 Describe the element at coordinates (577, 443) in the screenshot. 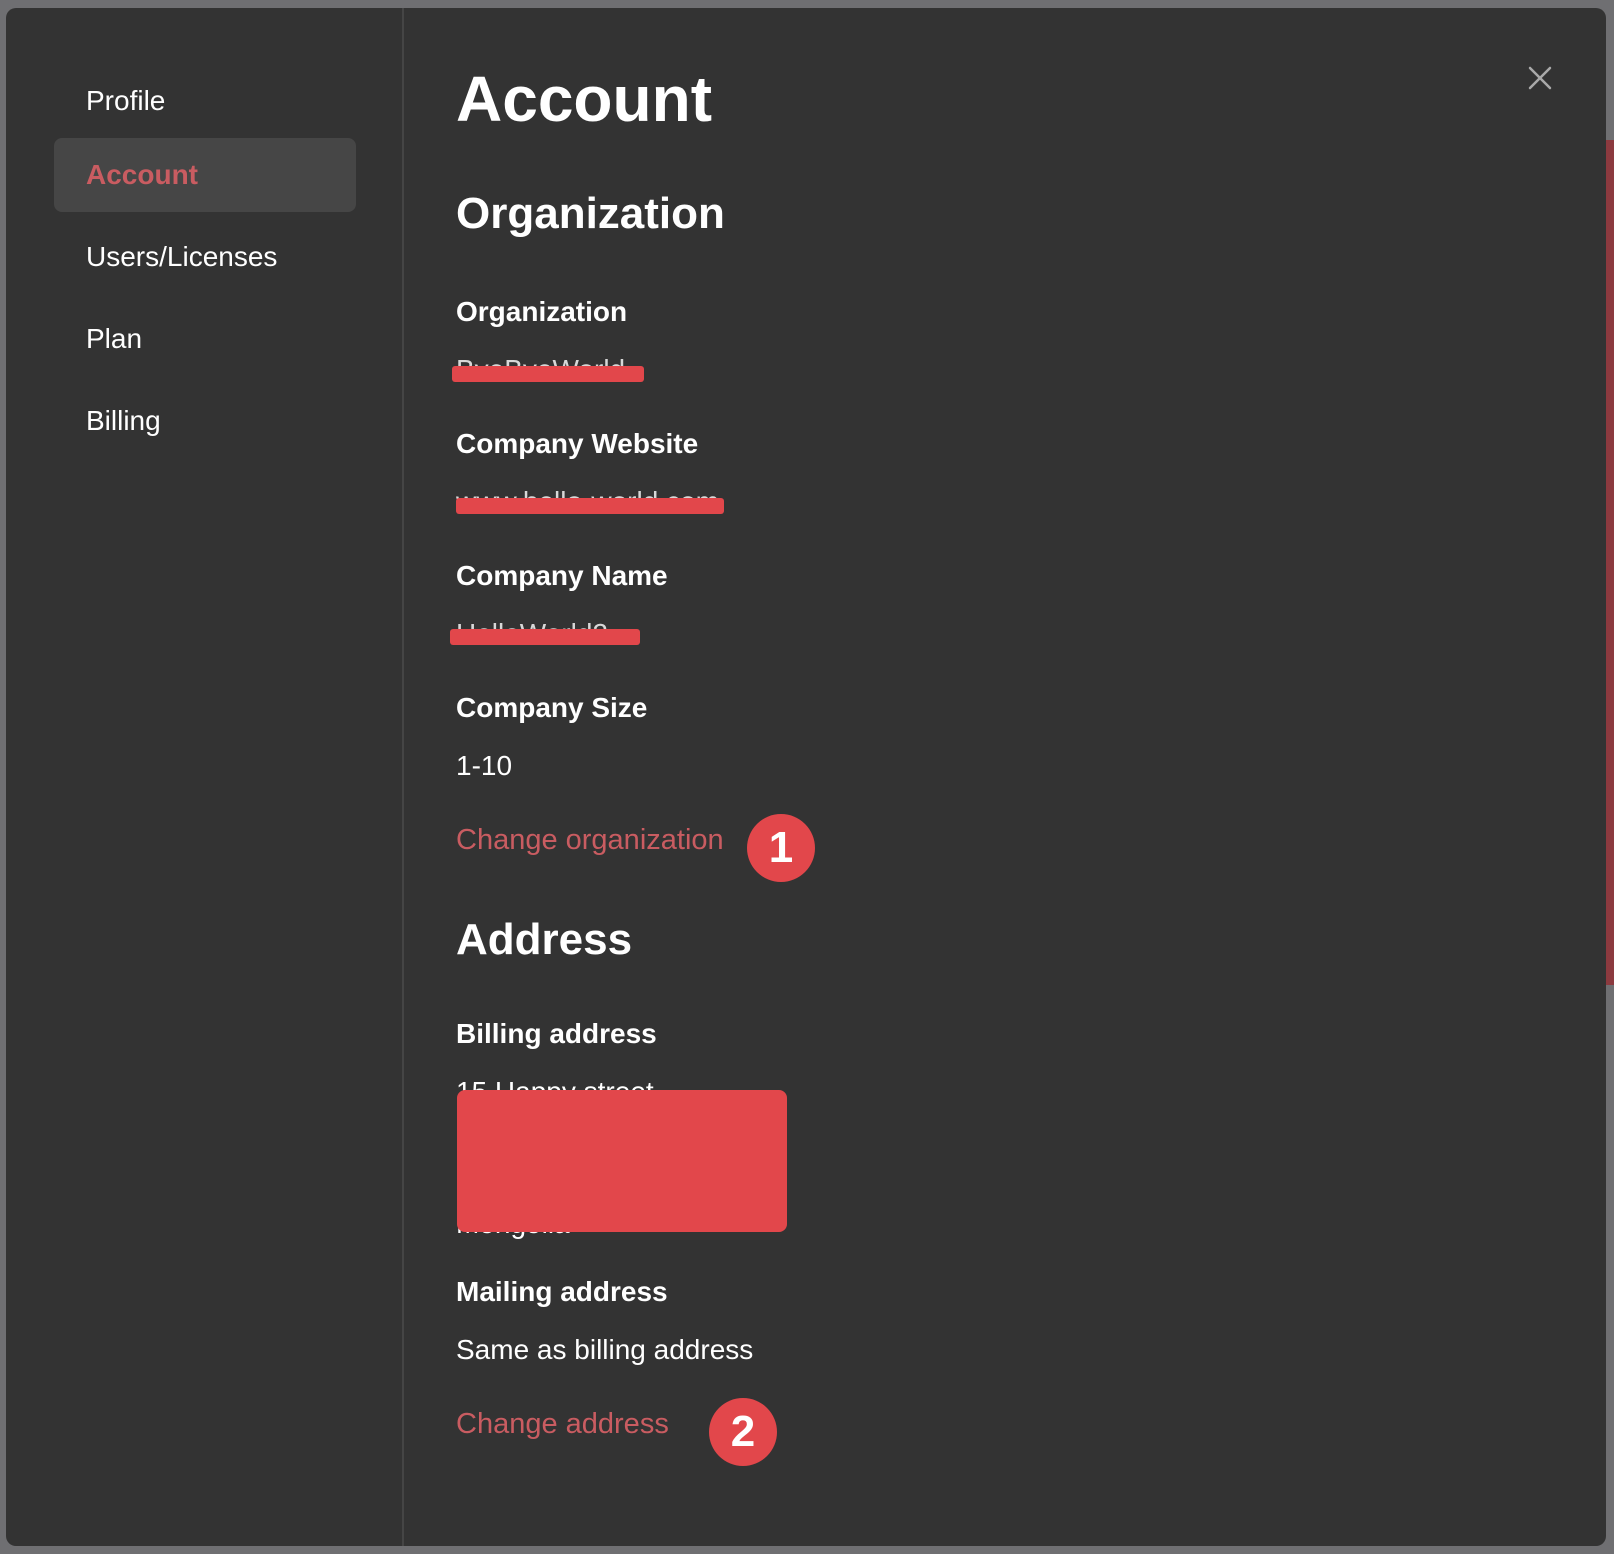

I see `company-website-label: Company Website` at that location.